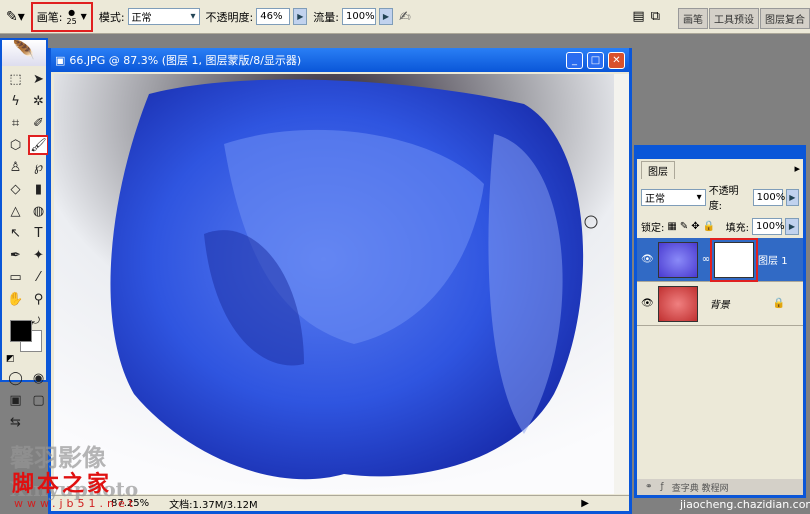 This screenshot has height=514, width=810. I want to click on watermark-site-url: www.jb51.net, so click(76, 503).